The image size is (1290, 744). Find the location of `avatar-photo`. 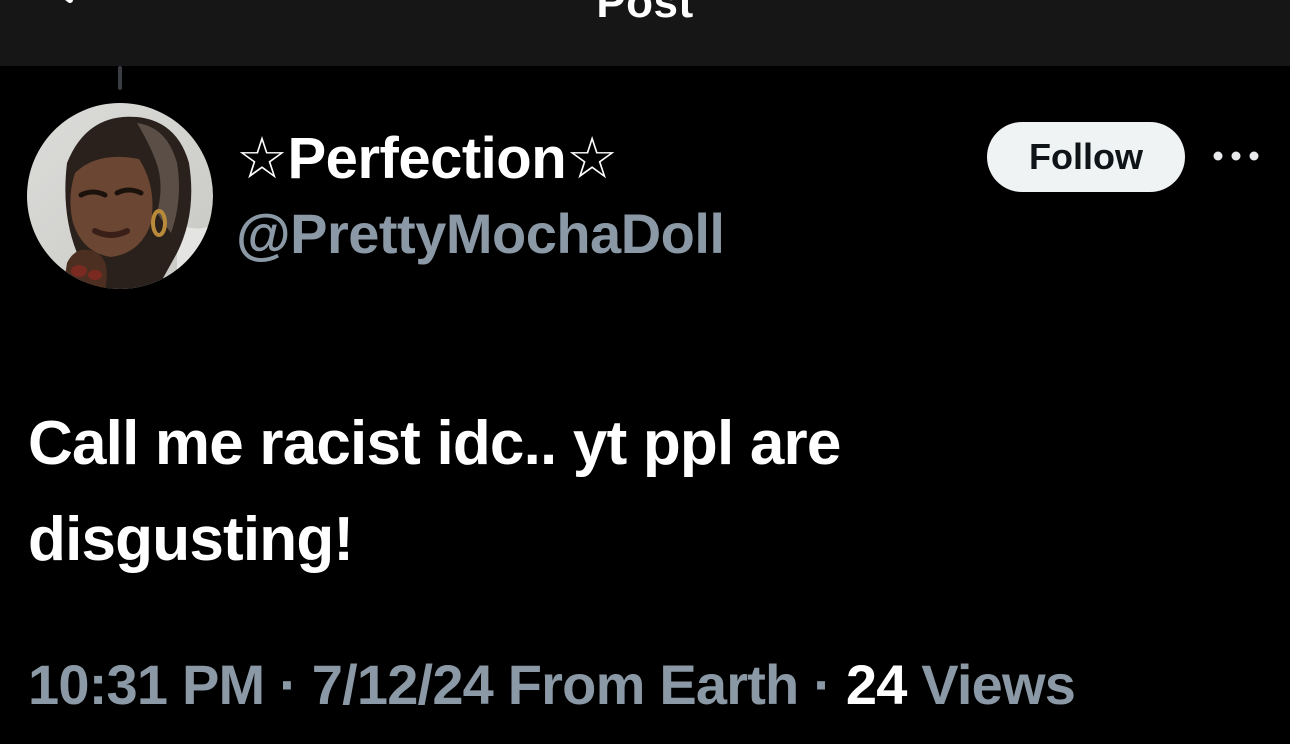

avatar-photo is located at coordinates (120, 196).